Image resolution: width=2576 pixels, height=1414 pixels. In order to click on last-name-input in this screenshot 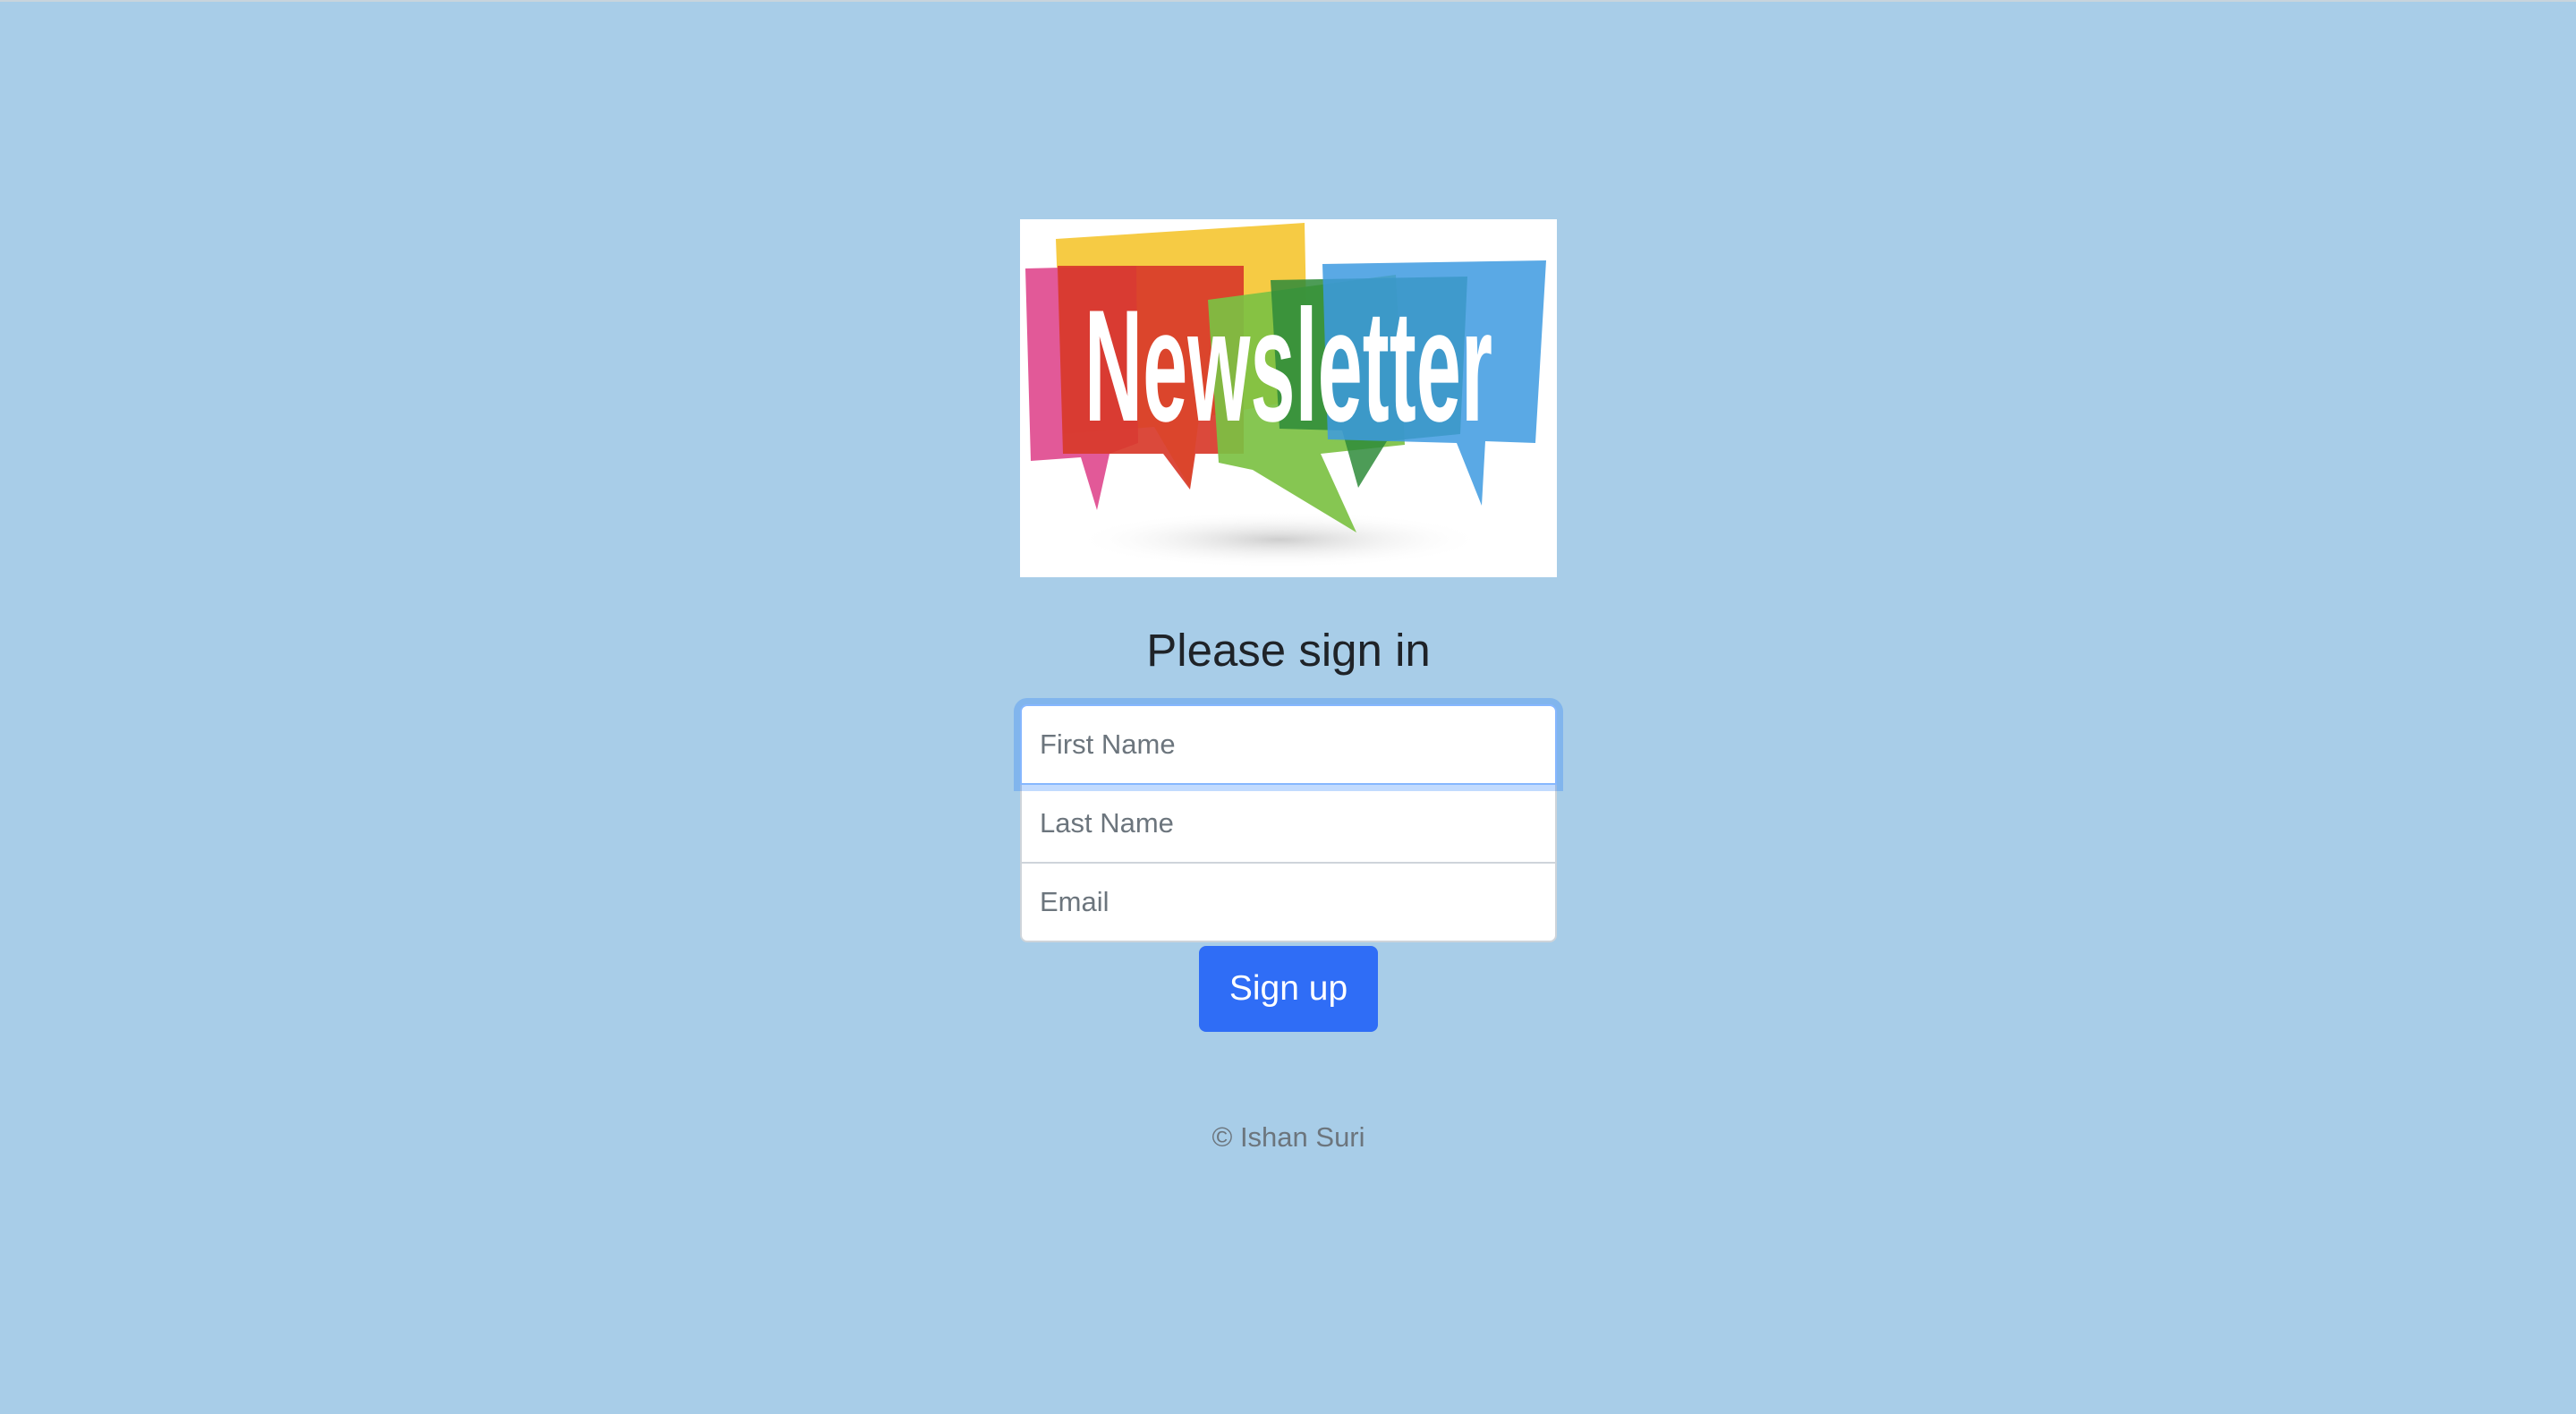, I will do `click(1288, 823)`.